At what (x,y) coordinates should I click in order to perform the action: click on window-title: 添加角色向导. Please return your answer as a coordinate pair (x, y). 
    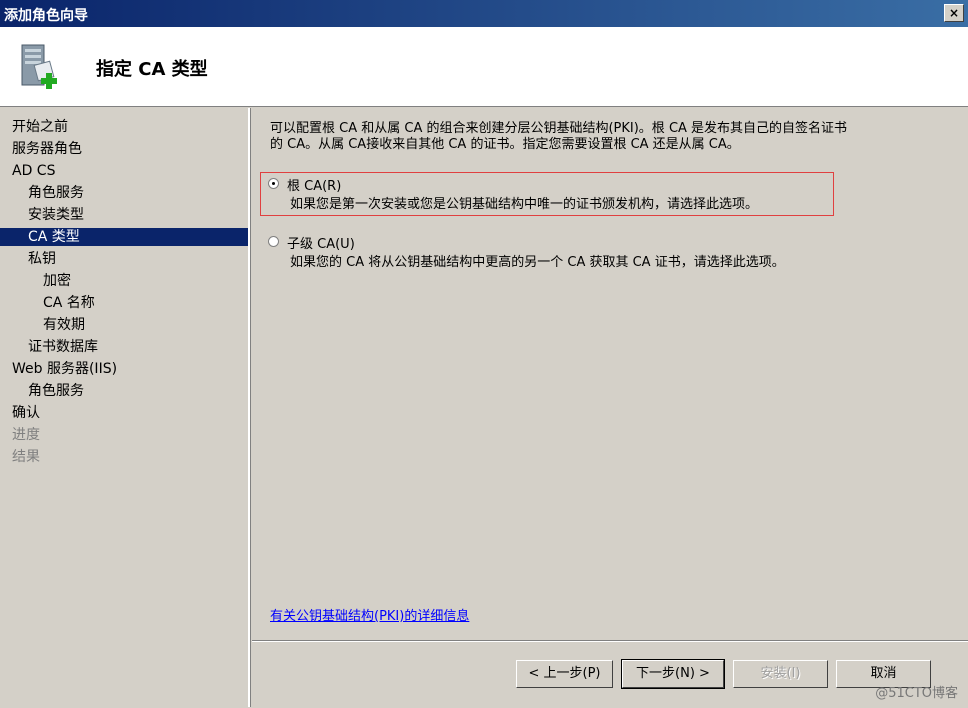
    Looking at the image, I should click on (46, 16).